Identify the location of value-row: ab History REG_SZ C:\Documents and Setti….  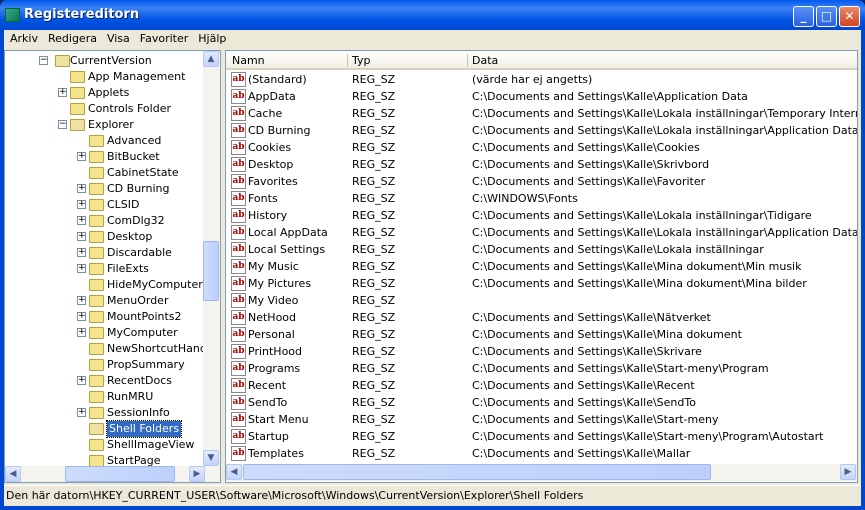
(541, 215).